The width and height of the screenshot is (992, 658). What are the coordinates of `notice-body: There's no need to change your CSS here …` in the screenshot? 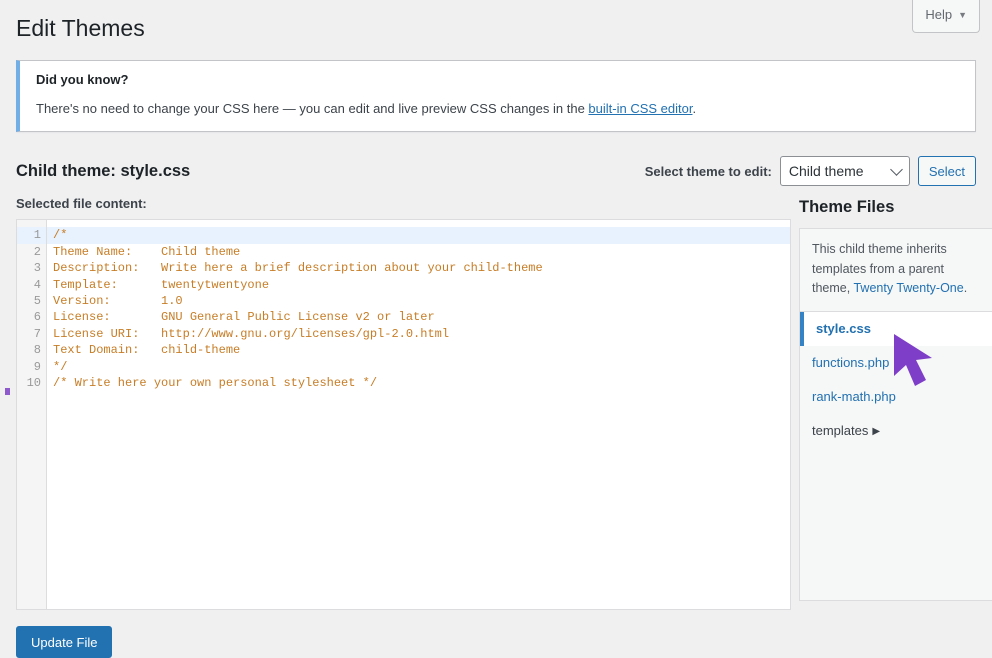 It's located at (499, 109).